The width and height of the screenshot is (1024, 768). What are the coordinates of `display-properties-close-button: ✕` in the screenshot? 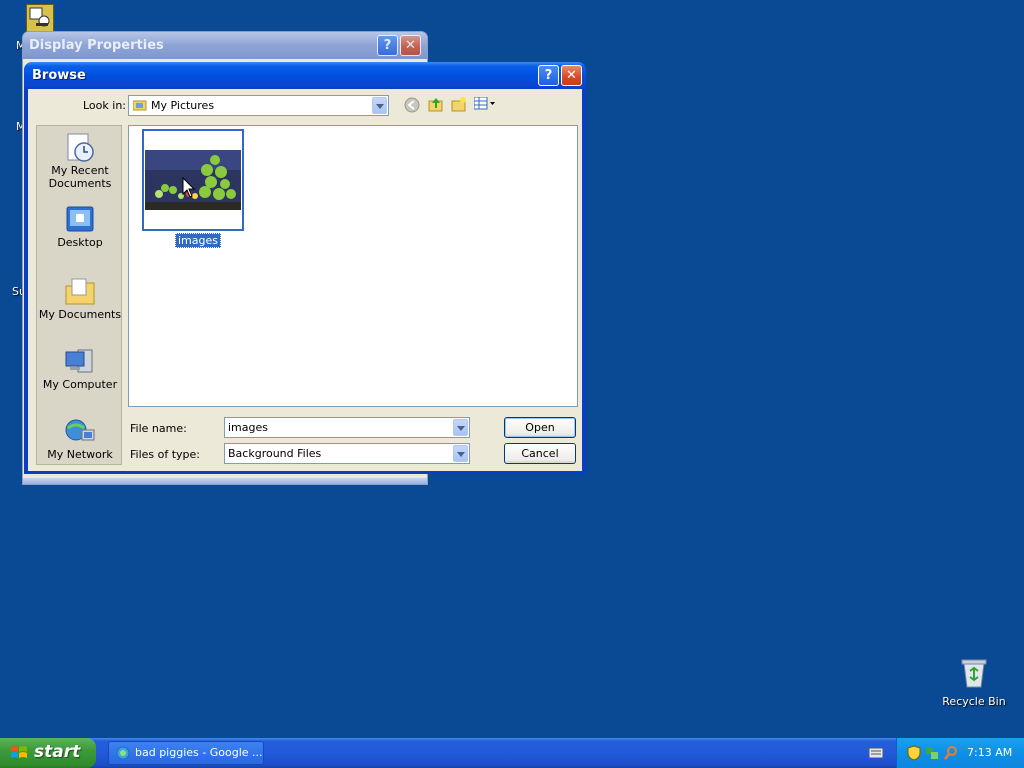 It's located at (410, 45).